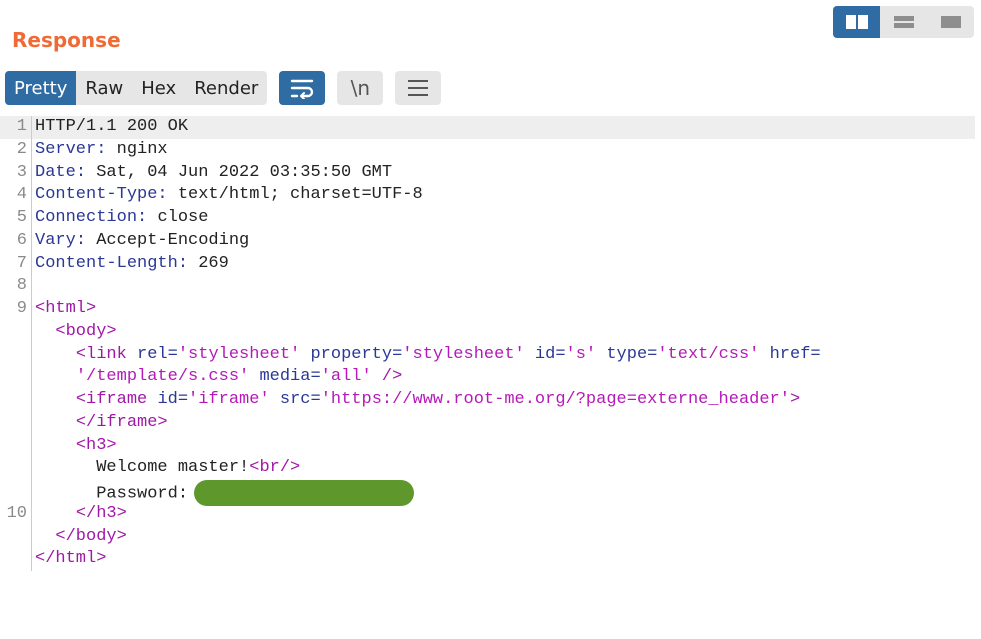  Describe the element at coordinates (21, 240) in the screenshot. I see `line-number: 6` at that location.